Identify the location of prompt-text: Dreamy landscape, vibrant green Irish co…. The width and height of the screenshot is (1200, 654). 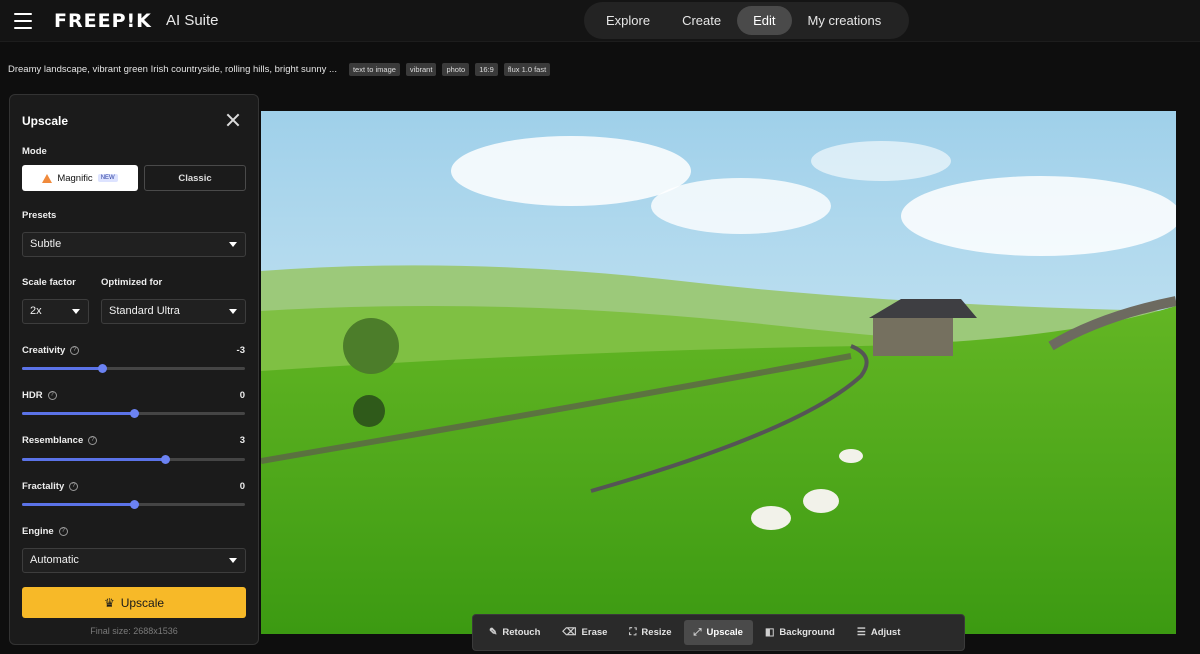
(172, 69).